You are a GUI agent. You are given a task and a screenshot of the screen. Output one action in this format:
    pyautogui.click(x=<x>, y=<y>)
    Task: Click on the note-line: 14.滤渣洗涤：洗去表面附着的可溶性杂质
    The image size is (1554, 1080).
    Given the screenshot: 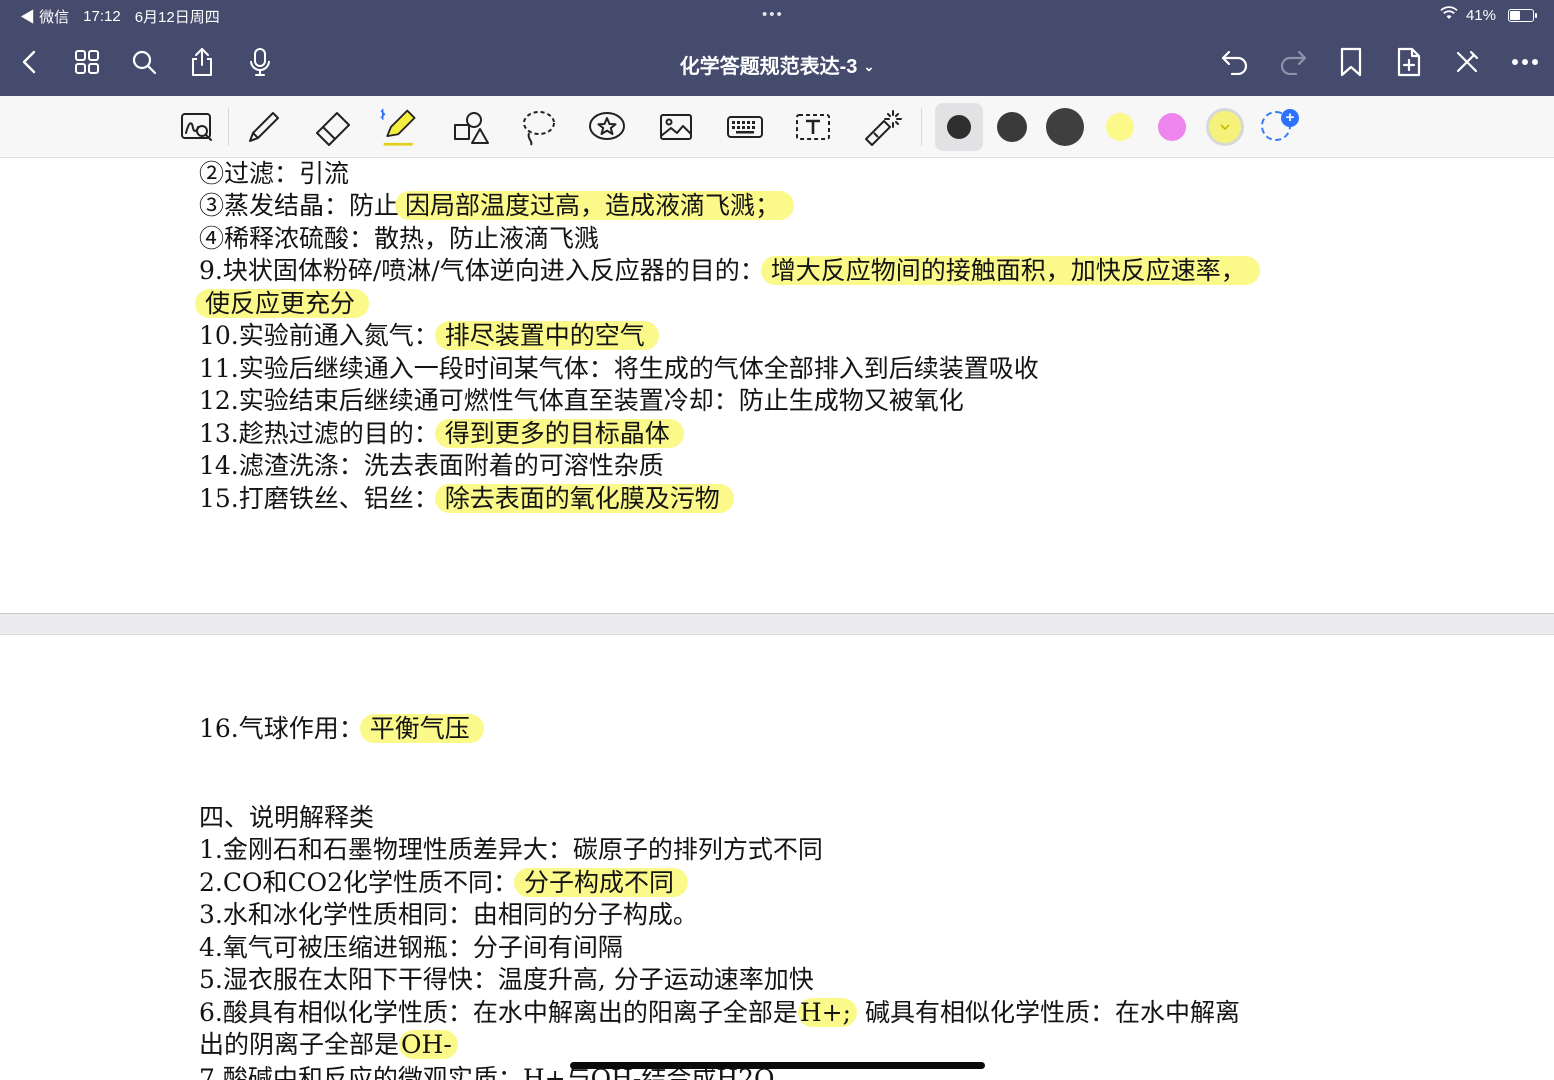 What is the action you would take?
    pyautogui.click(x=431, y=466)
    